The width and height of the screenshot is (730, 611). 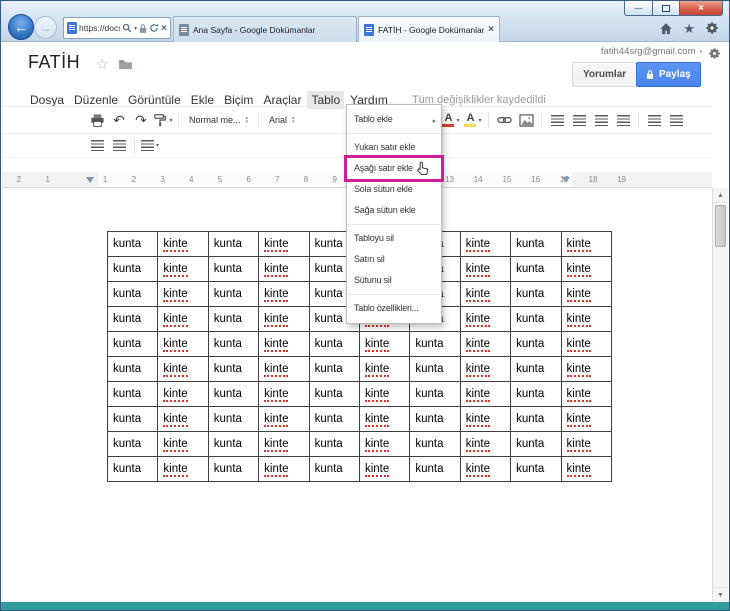 What do you see at coordinates (54, 62) in the screenshot?
I see `document-title: FATİH` at bounding box center [54, 62].